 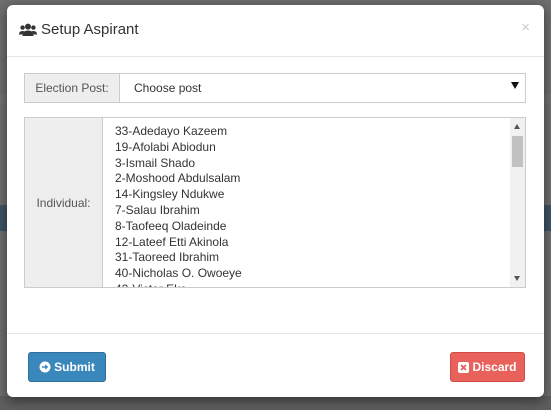 I want to click on election-post-selected-value: Choose post, so click(x=168, y=88).